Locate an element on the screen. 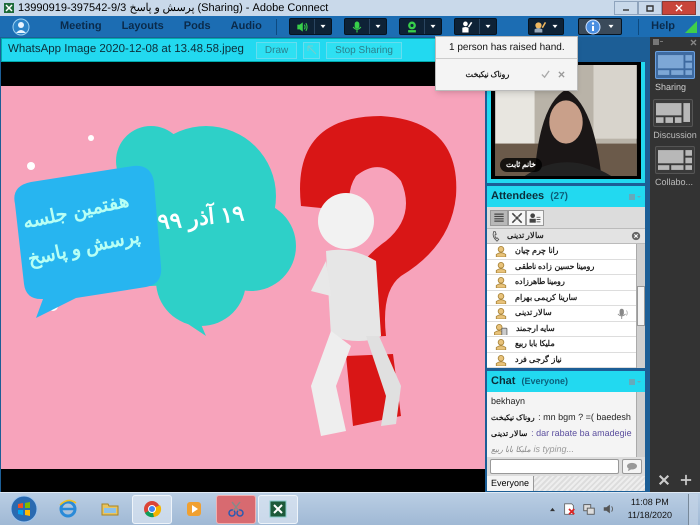  start-button is located at coordinates (24, 509).